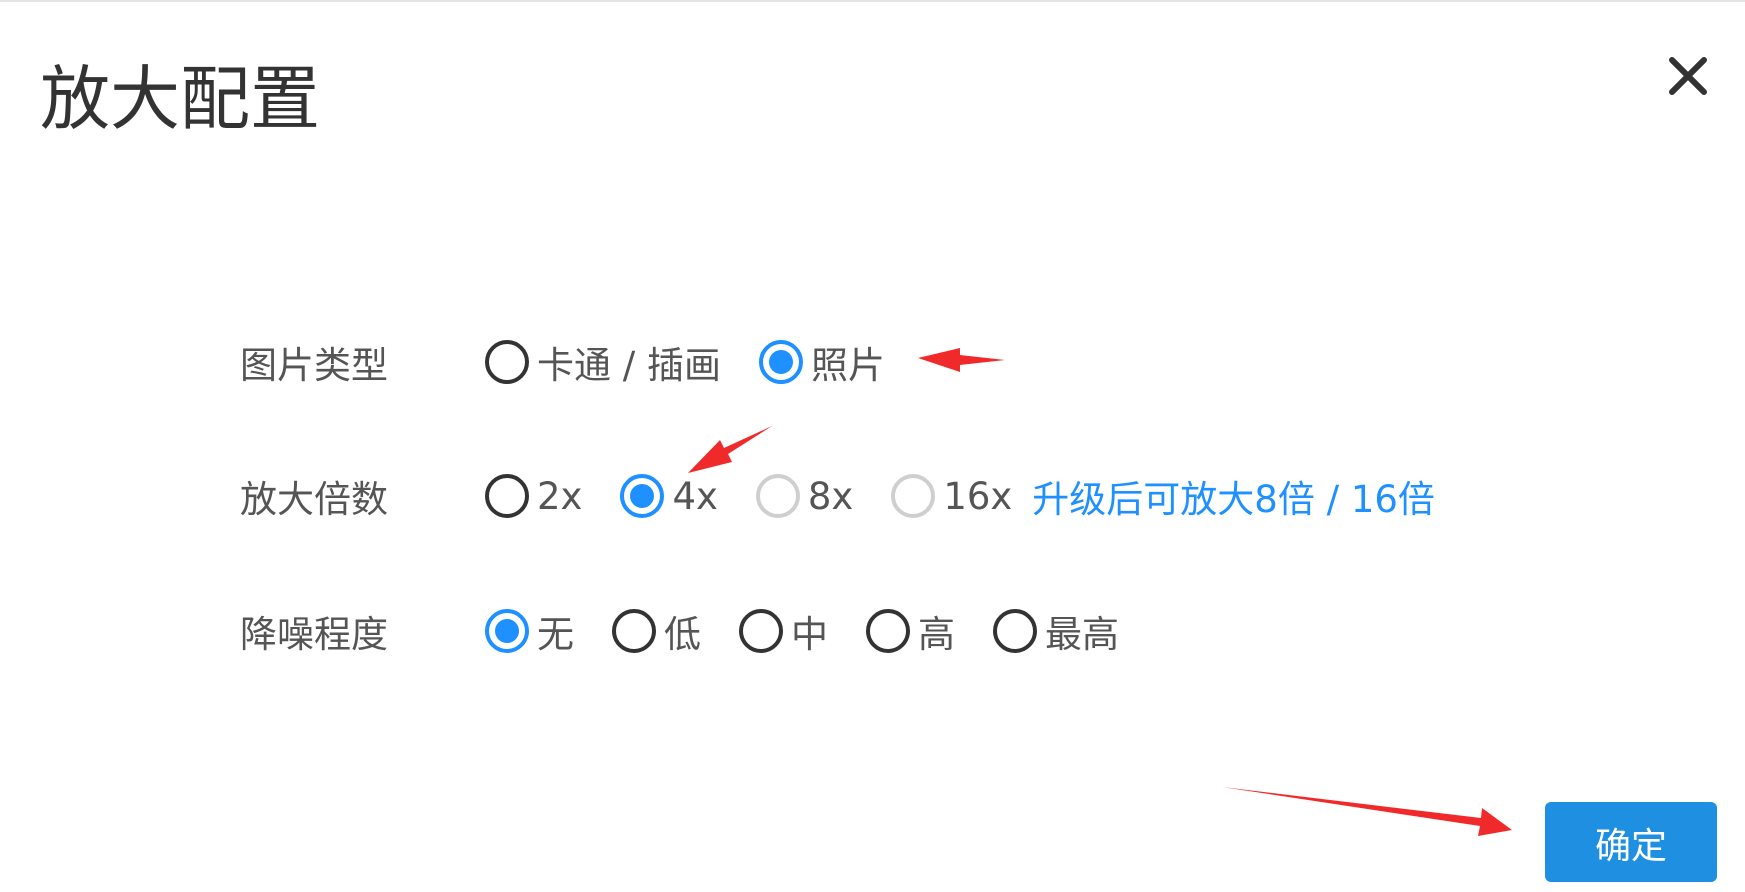 The height and width of the screenshot is (892, 1745). I want to click on image-type-option-photo: 照片, so click(822, 362).